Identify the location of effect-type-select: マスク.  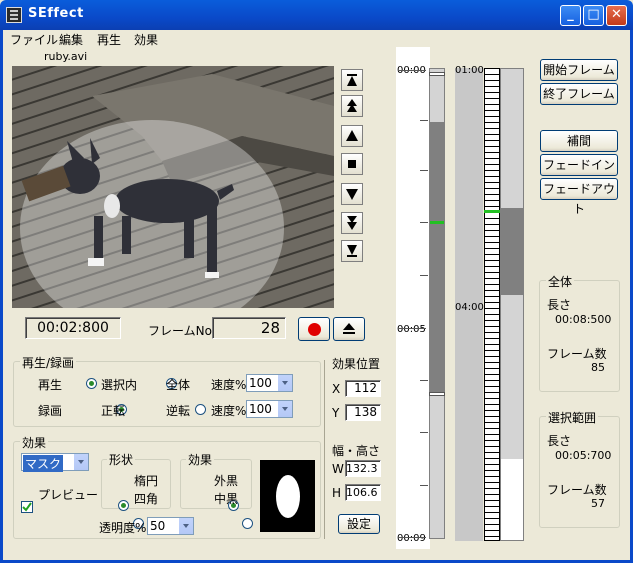
(55, 462).